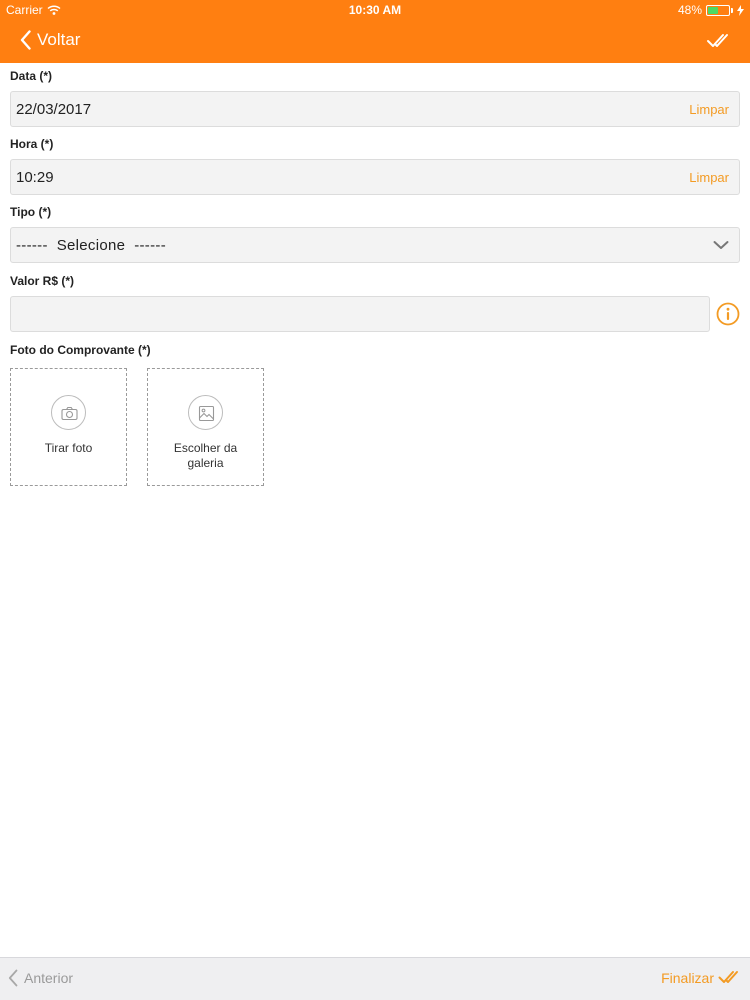  I want to click on previous-label: Anterior, so click(49, 978).